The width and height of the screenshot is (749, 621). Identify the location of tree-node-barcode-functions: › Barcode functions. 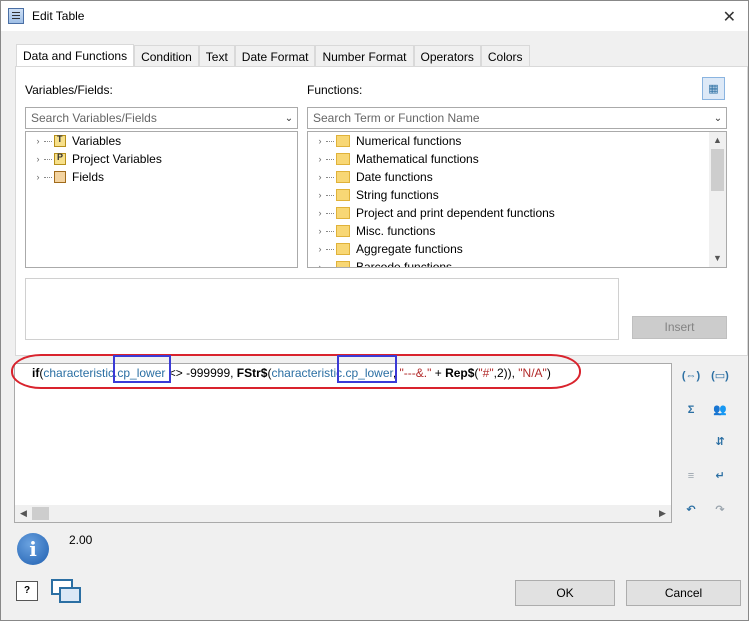
(517, 263).